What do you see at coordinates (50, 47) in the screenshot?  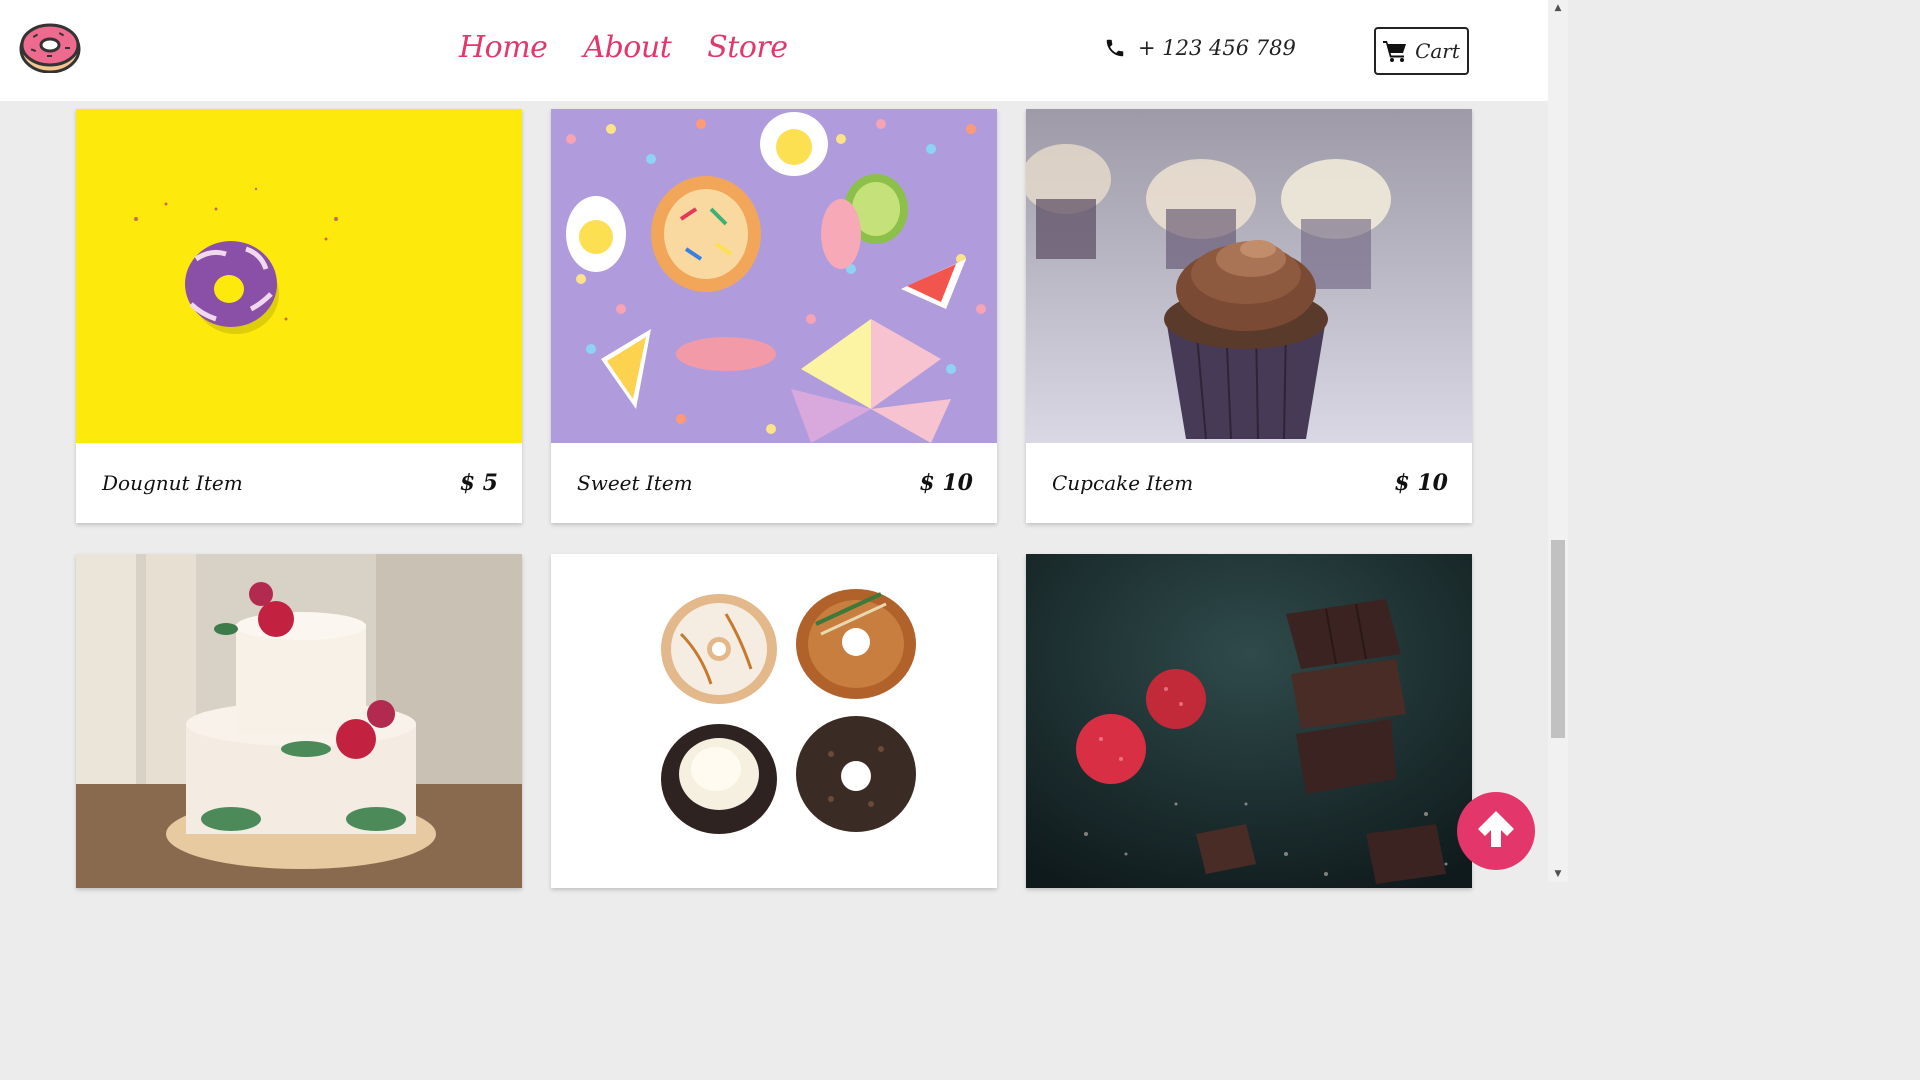 I see `donut-logo-icon` at bounding box center [50, 47].